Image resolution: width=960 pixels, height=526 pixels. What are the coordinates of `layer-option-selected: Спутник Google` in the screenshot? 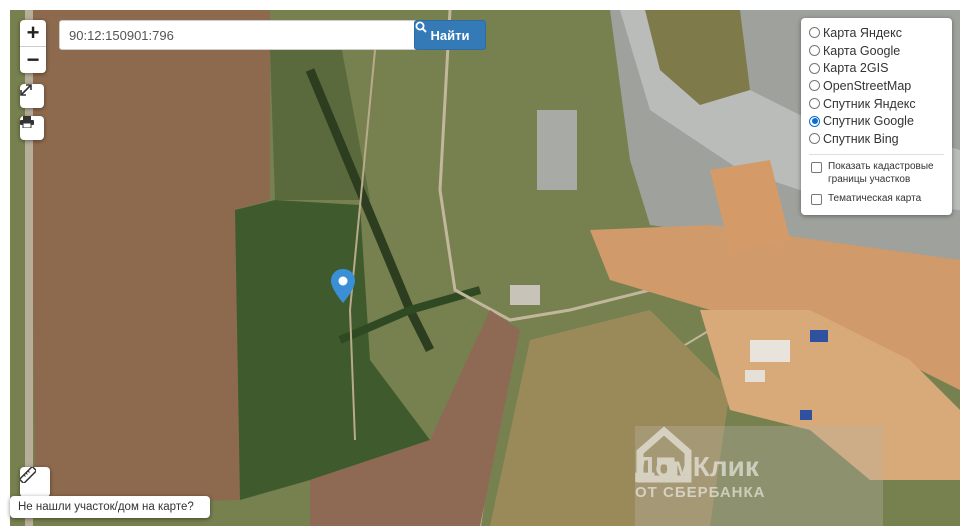 It's located at (880, 121).